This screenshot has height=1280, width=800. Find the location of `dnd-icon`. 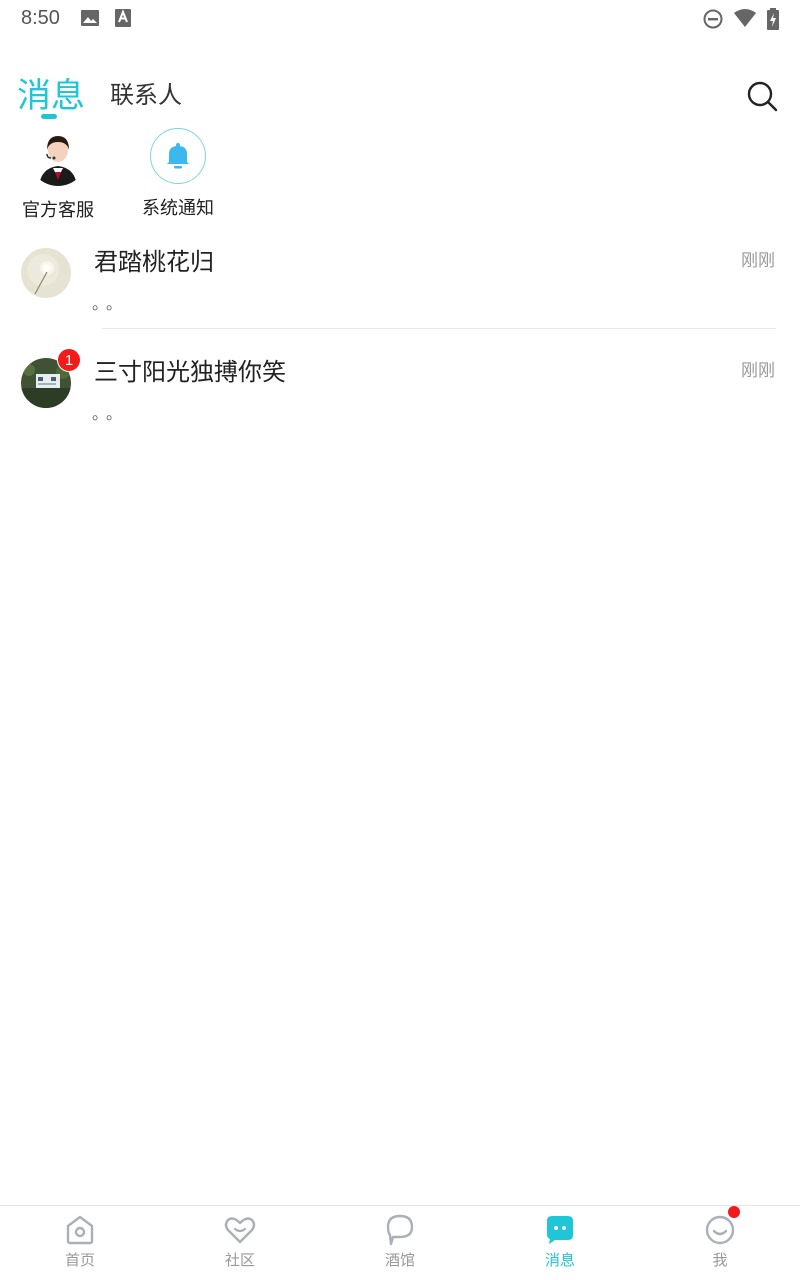

dnd-icon is located at coordinates (712, 18).